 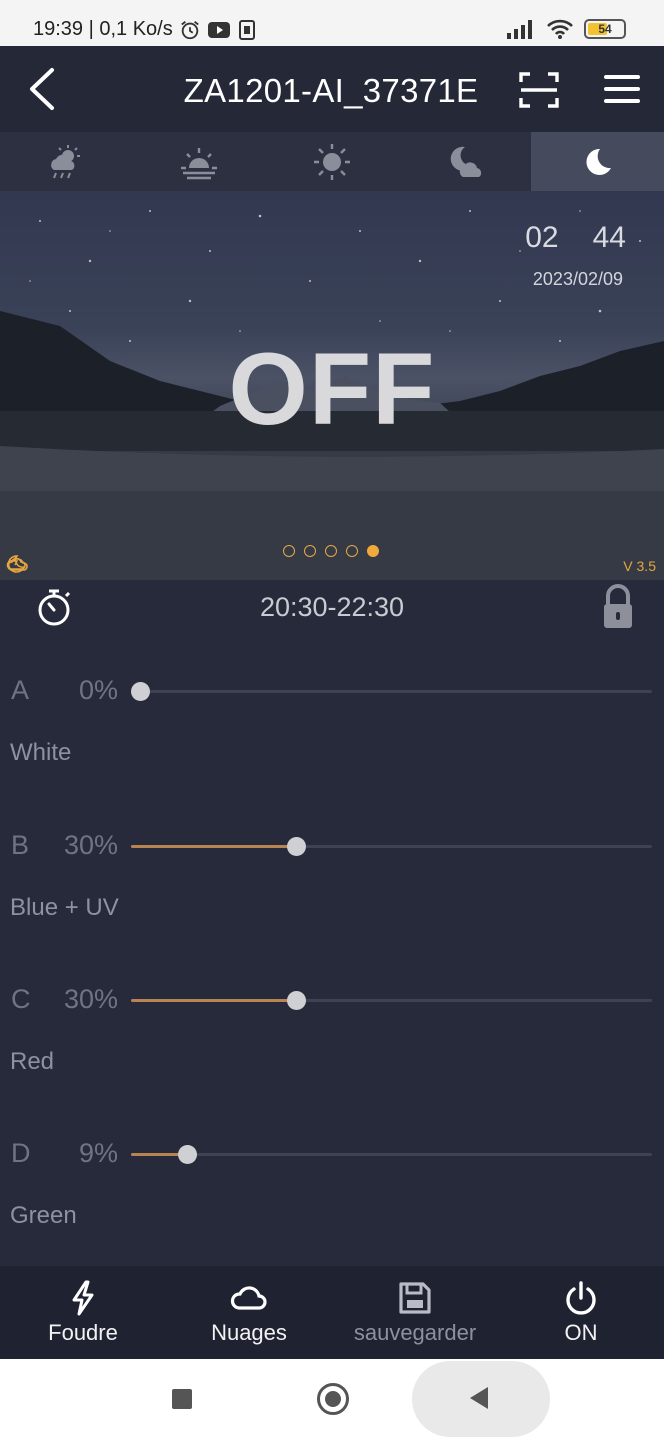 What do you see at coordinates (249, 1332) in the screenshot?
I see `clouds-label: Nuages` at bounding box center [249, 1332].